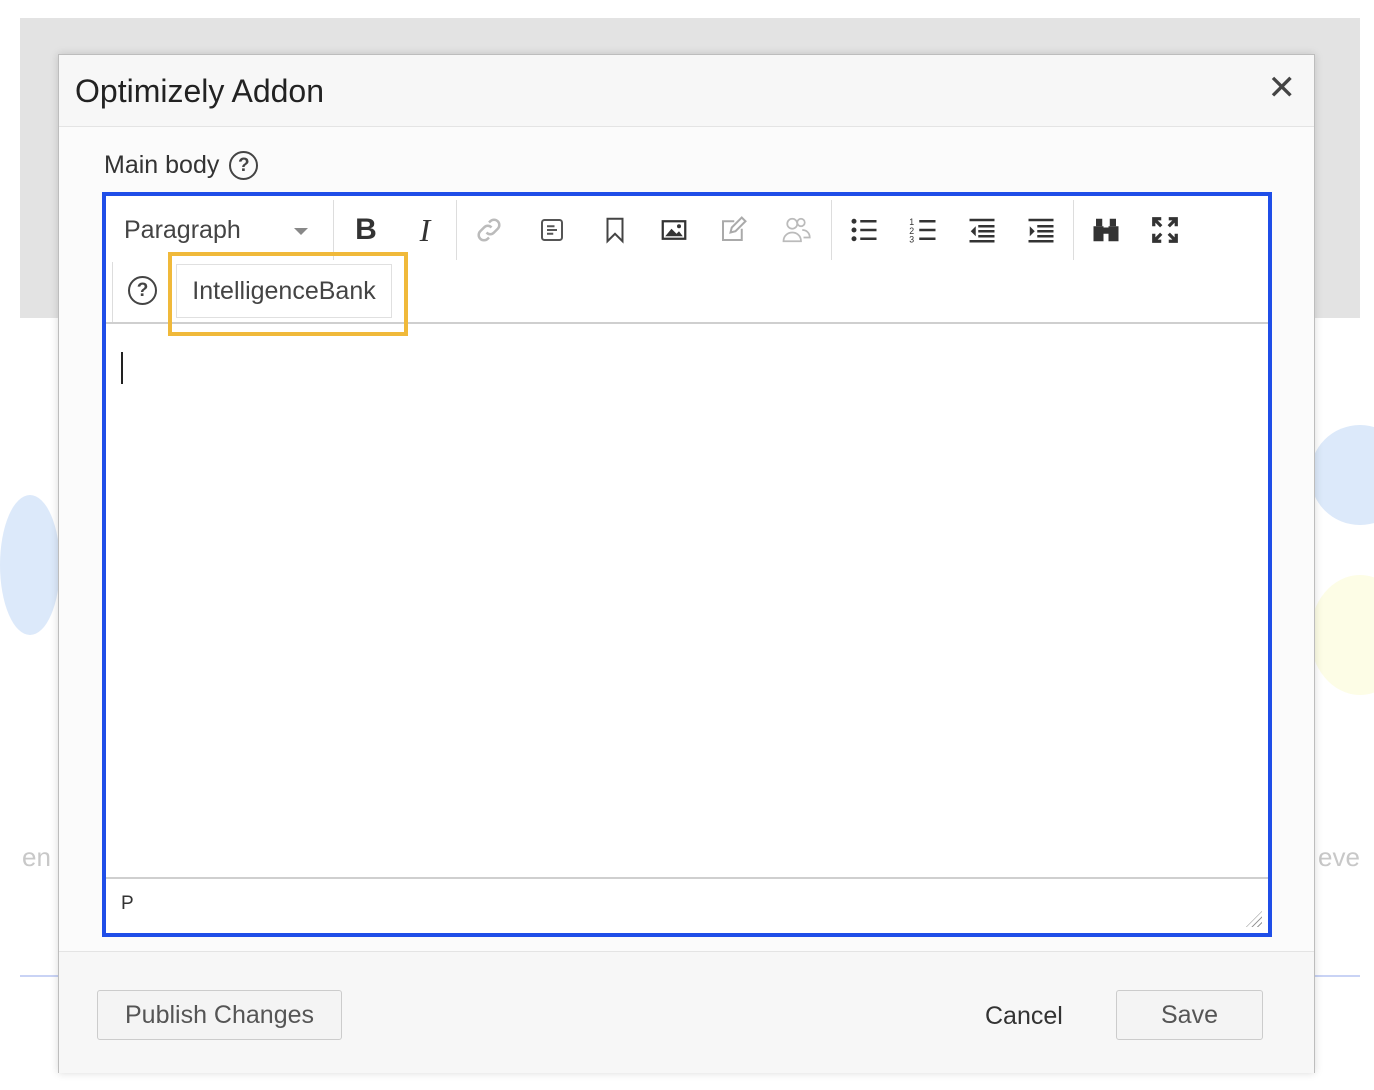 This screenshot has width=1374, height=1090. What do you see at coordinates (122, 368) in the screenshot?
I see `text-cursor` at bounding box center [122, 368].